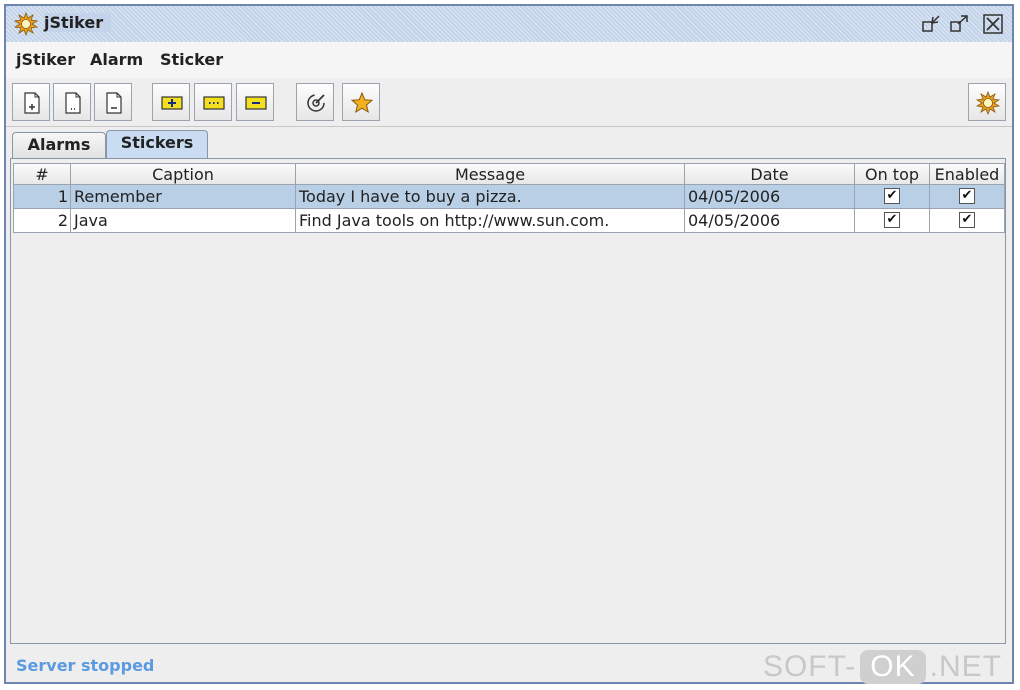  I want to click on remove-sticker-icon, so click(256, 103).